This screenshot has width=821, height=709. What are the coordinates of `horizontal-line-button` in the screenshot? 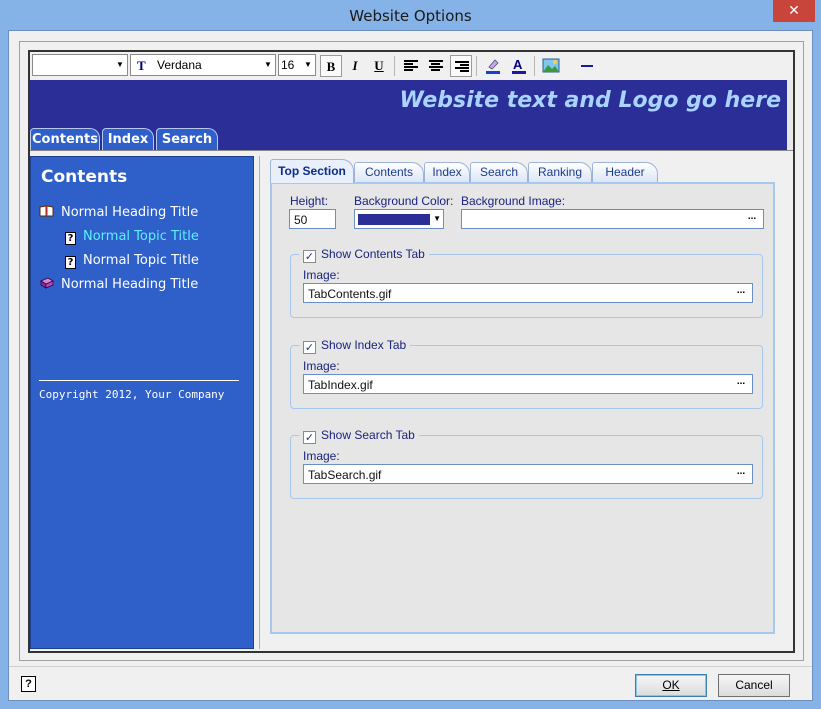 It's located at (587, 66).